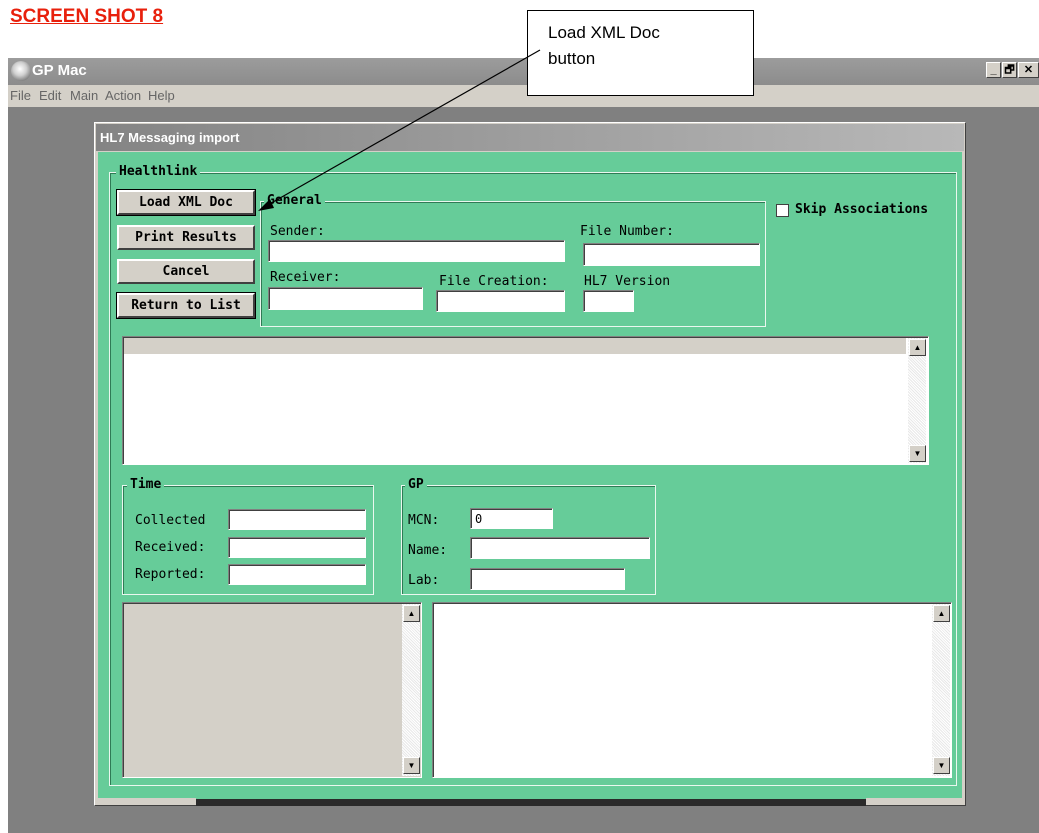 This screenshot has height=833, width=1039. What do you see at coordinates (272, 690) in the screenshot?
I see `result-list-left` at bounding box center [272, 690].